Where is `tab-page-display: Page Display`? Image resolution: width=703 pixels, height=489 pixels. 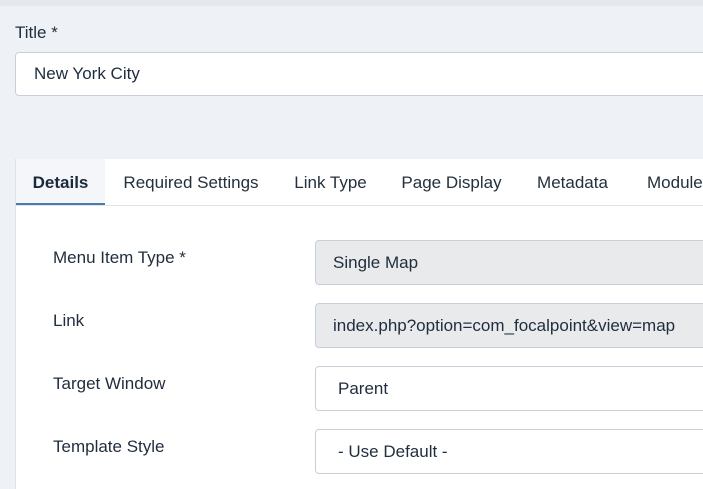 tab-page-display: Page Display is located at coordinates (451, 182).